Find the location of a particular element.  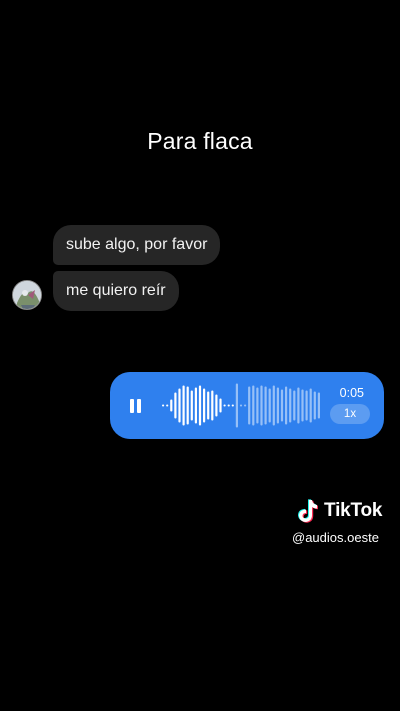

received-message: sube algo, por favor is located at coordinates (137, 245).